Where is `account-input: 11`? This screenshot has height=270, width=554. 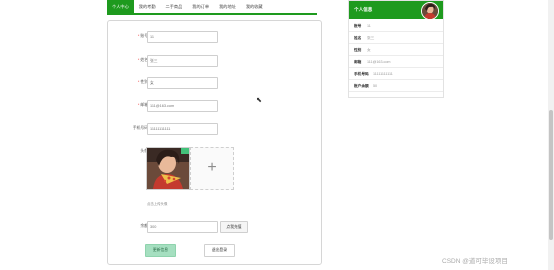 account-input: 11 is located at coordinates (182, 37).